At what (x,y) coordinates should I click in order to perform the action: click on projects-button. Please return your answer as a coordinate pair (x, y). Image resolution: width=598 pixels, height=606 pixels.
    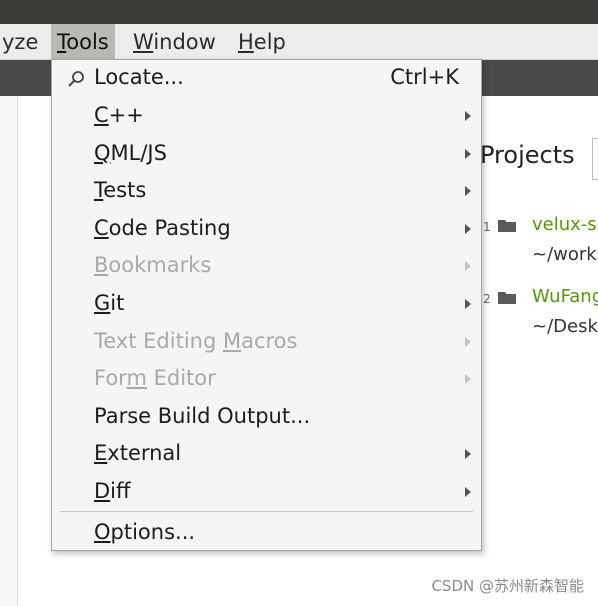
    Looking at the image, I should click on (595, 159).